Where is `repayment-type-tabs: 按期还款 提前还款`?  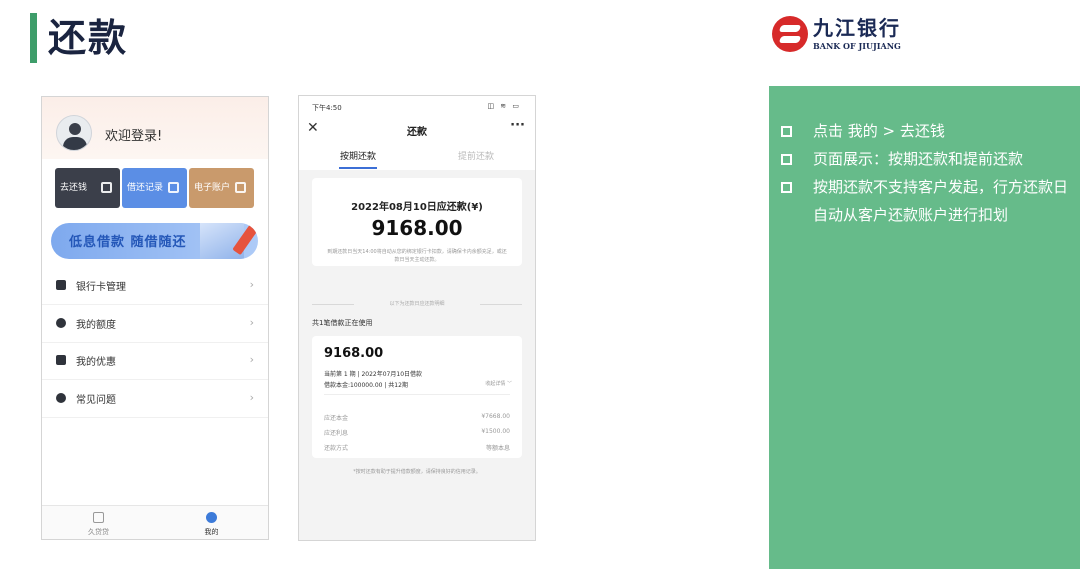
repayment-type-tabs: 按期还款 提前还款 is located at coordinates (417, 155).